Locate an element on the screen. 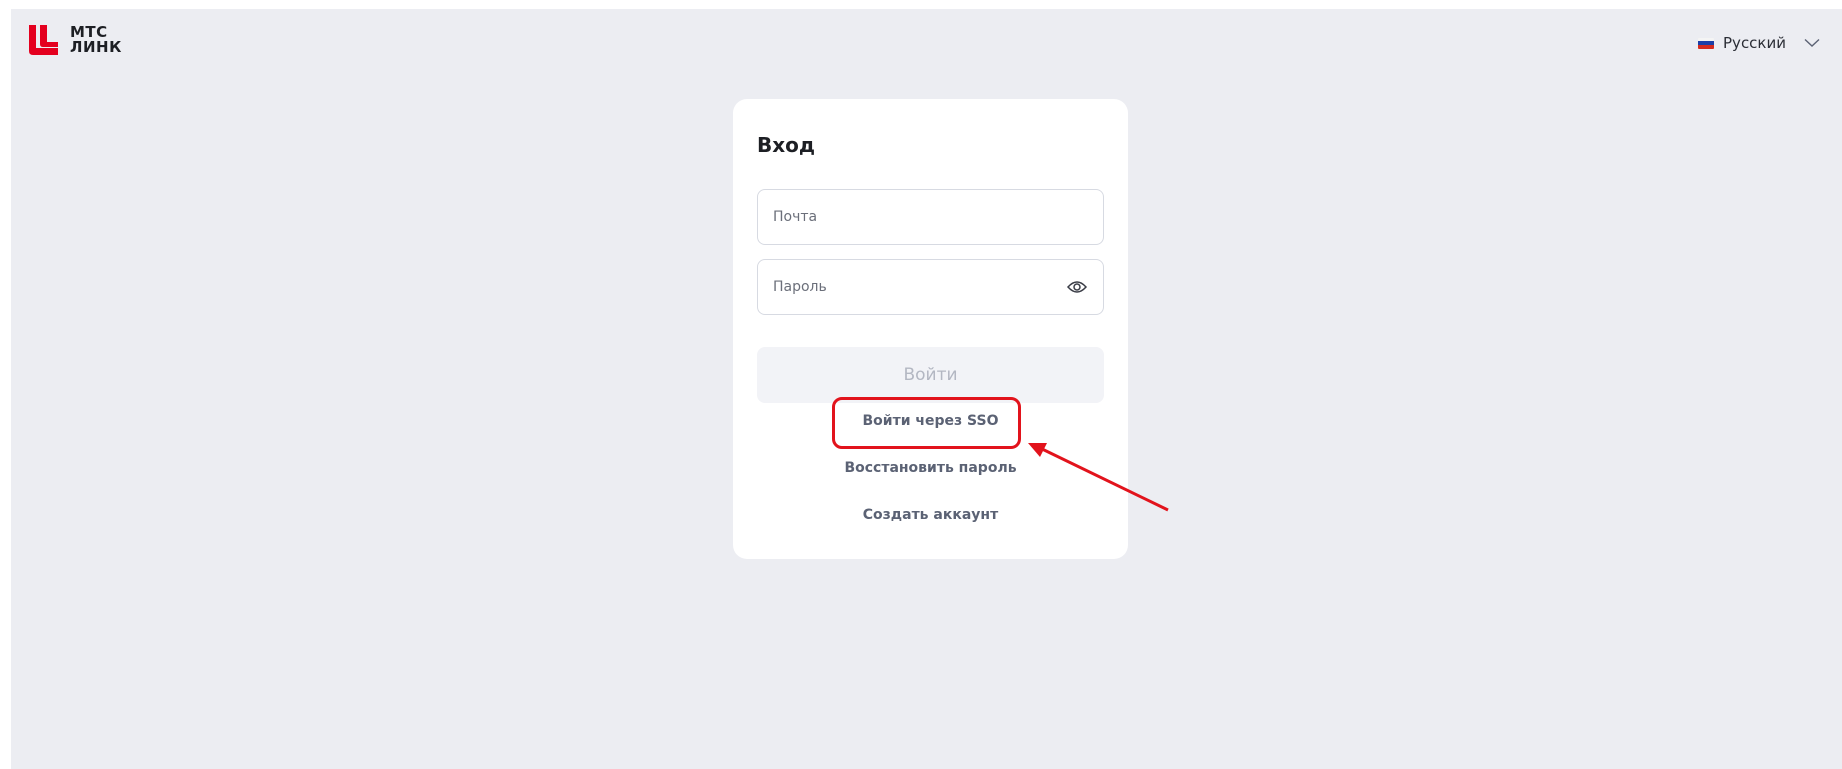 The width and height of the screenshot is (1842, 769). password-input is located at coordinates (913, 287).